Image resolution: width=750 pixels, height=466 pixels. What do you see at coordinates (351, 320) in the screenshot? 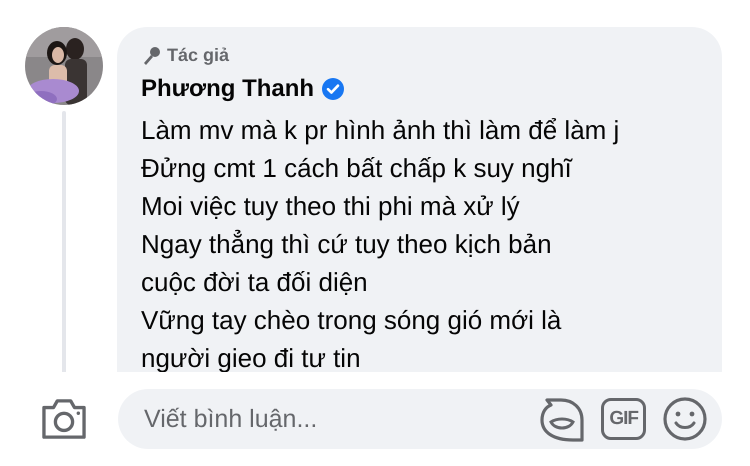
I see `comment-text: Vững tay chèo trong sóng gió mới là` at bounding box center [351, 320].